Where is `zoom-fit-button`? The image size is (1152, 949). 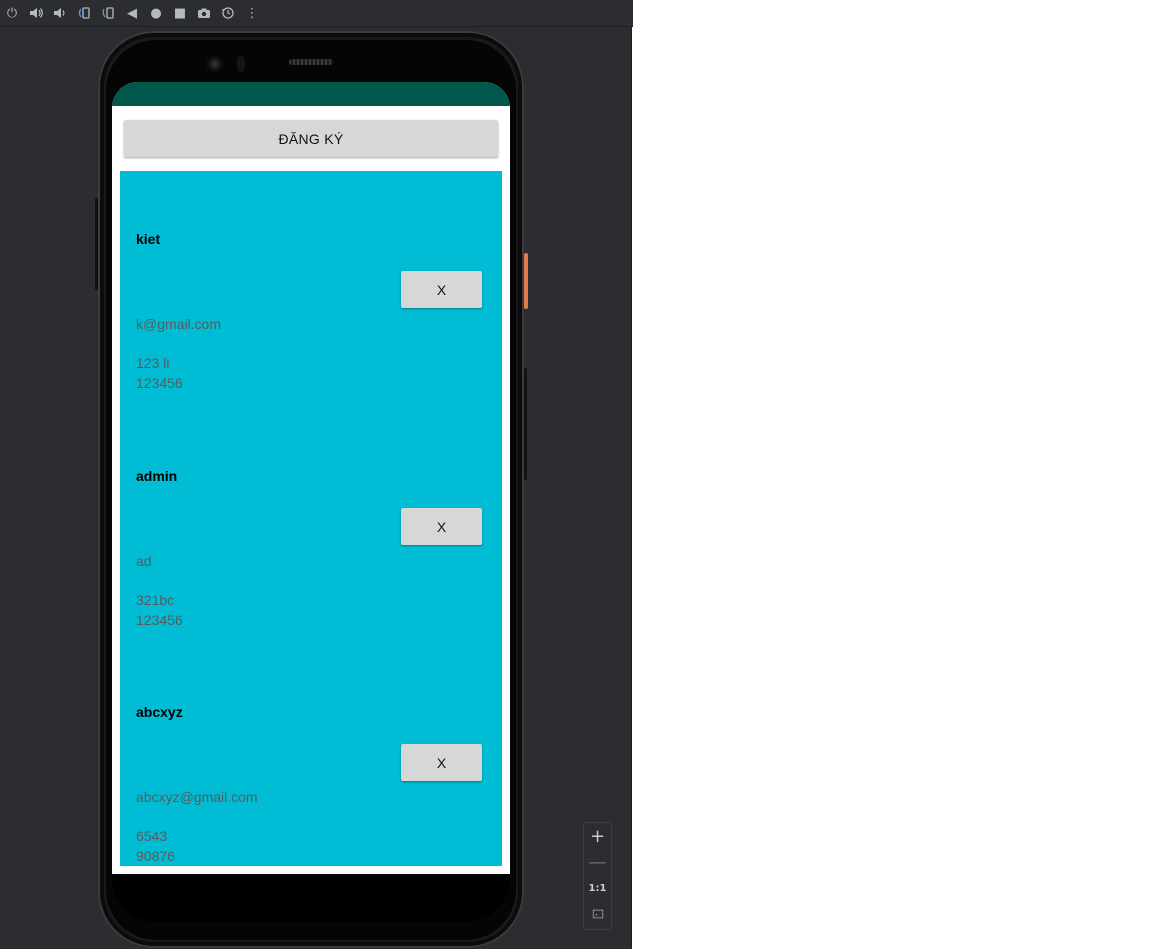
zoom-fit-button is located at coordinates (597, 914).